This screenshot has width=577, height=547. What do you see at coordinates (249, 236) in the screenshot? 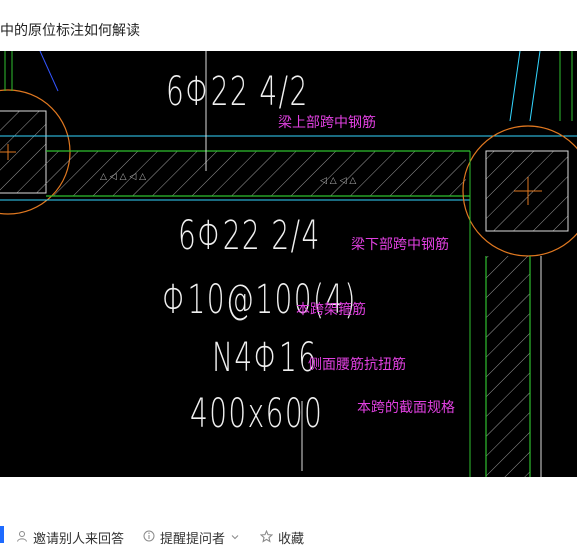
I see `bottom-rebar-text: 6Φ22 2/4` at bounding box center [249, 236].